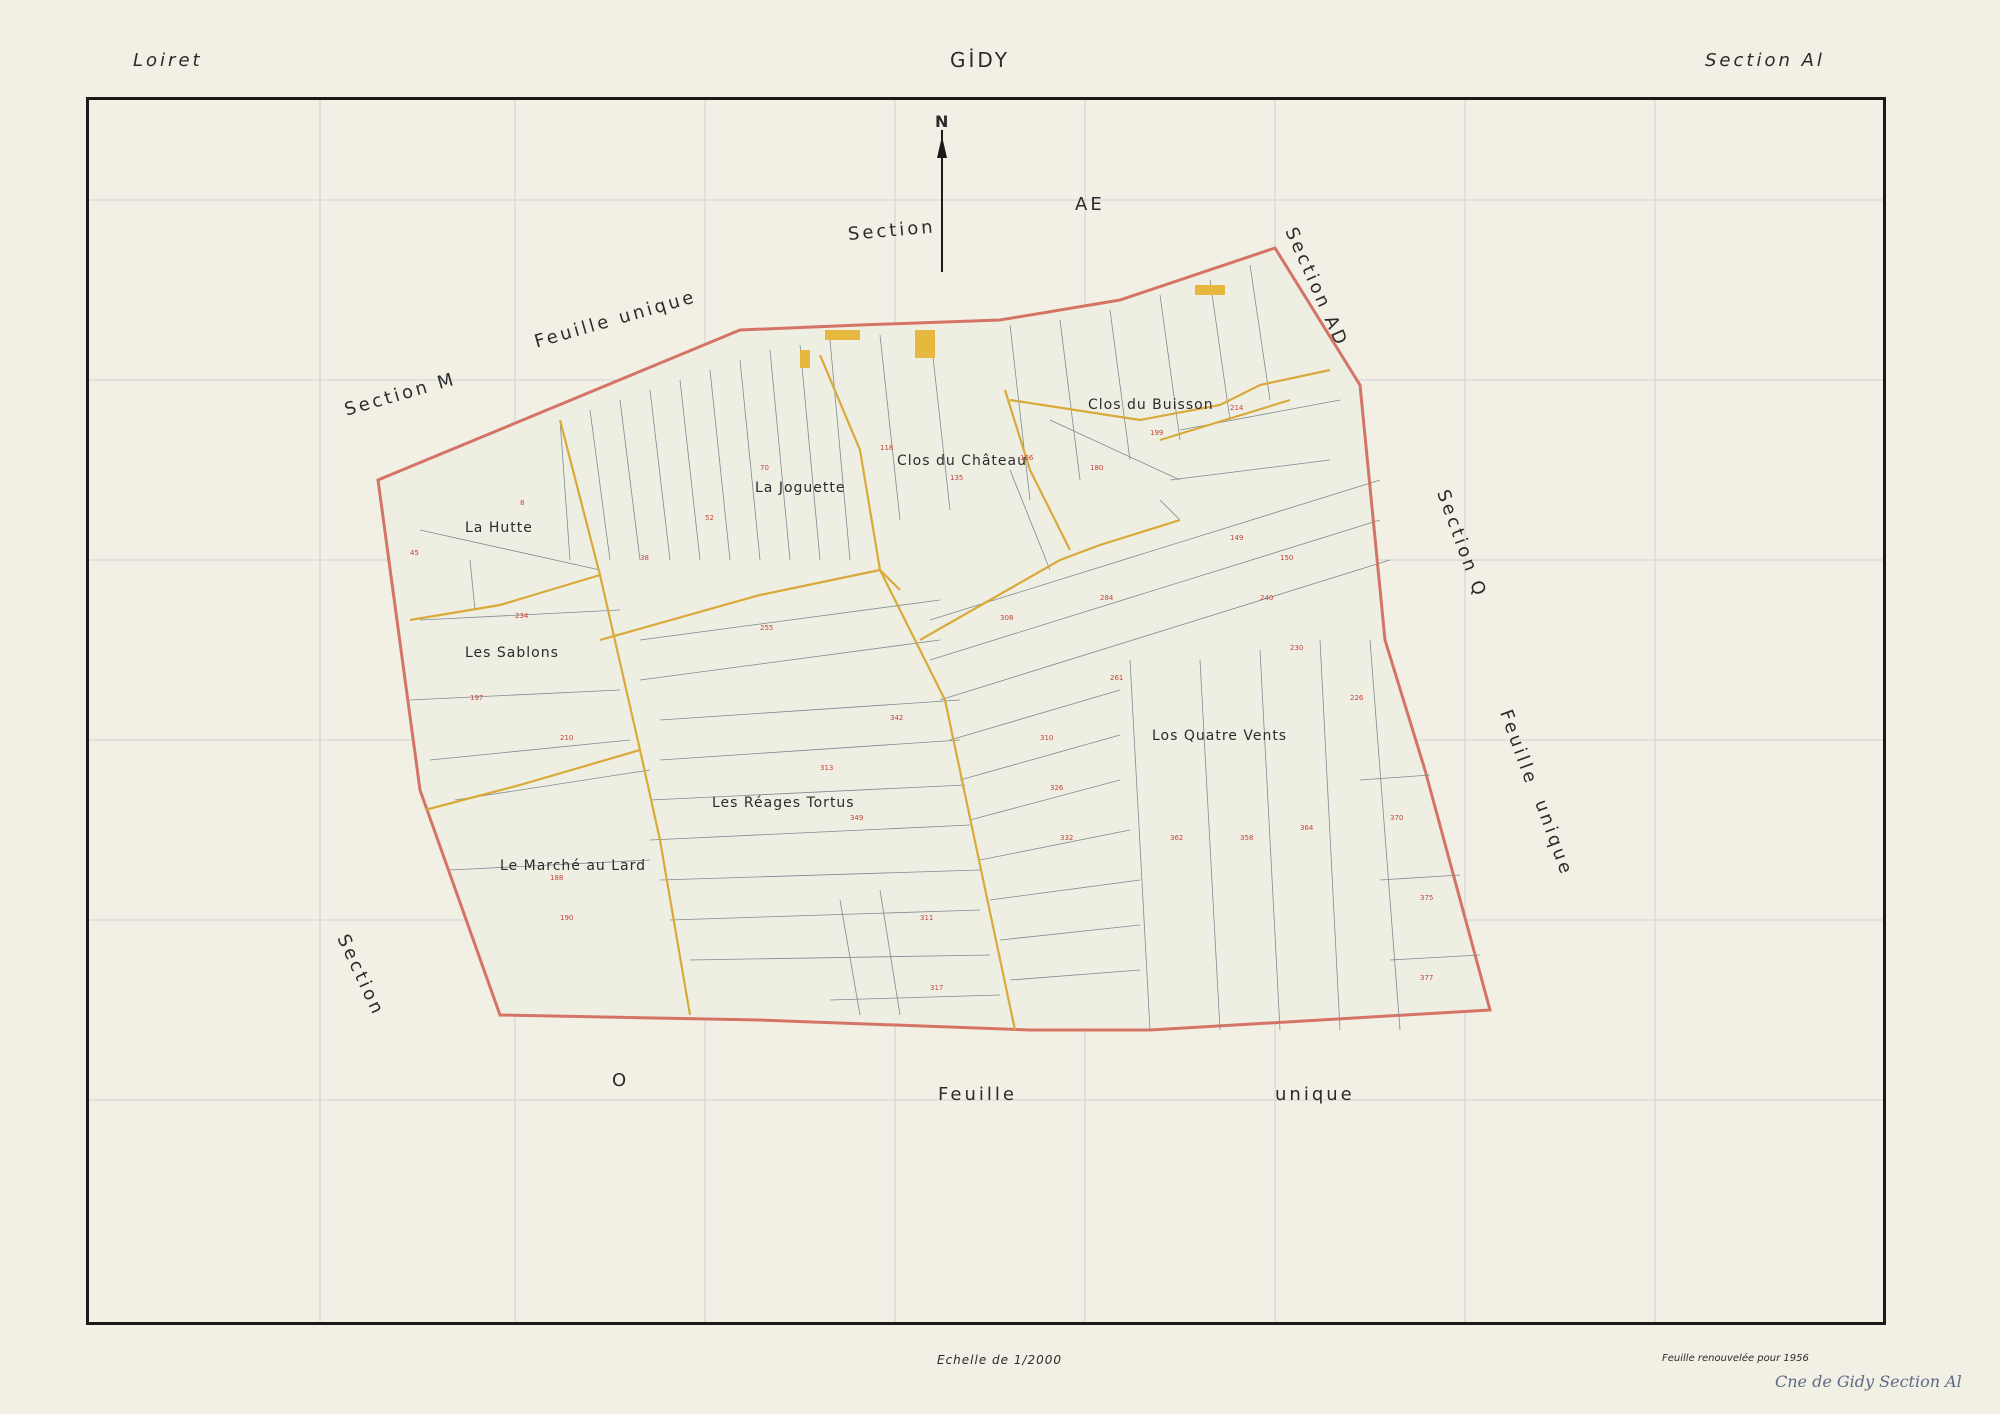 The height and width of the screenshot is (1414, 2000). I want to click on svg-text: 349, so click(856, 818).